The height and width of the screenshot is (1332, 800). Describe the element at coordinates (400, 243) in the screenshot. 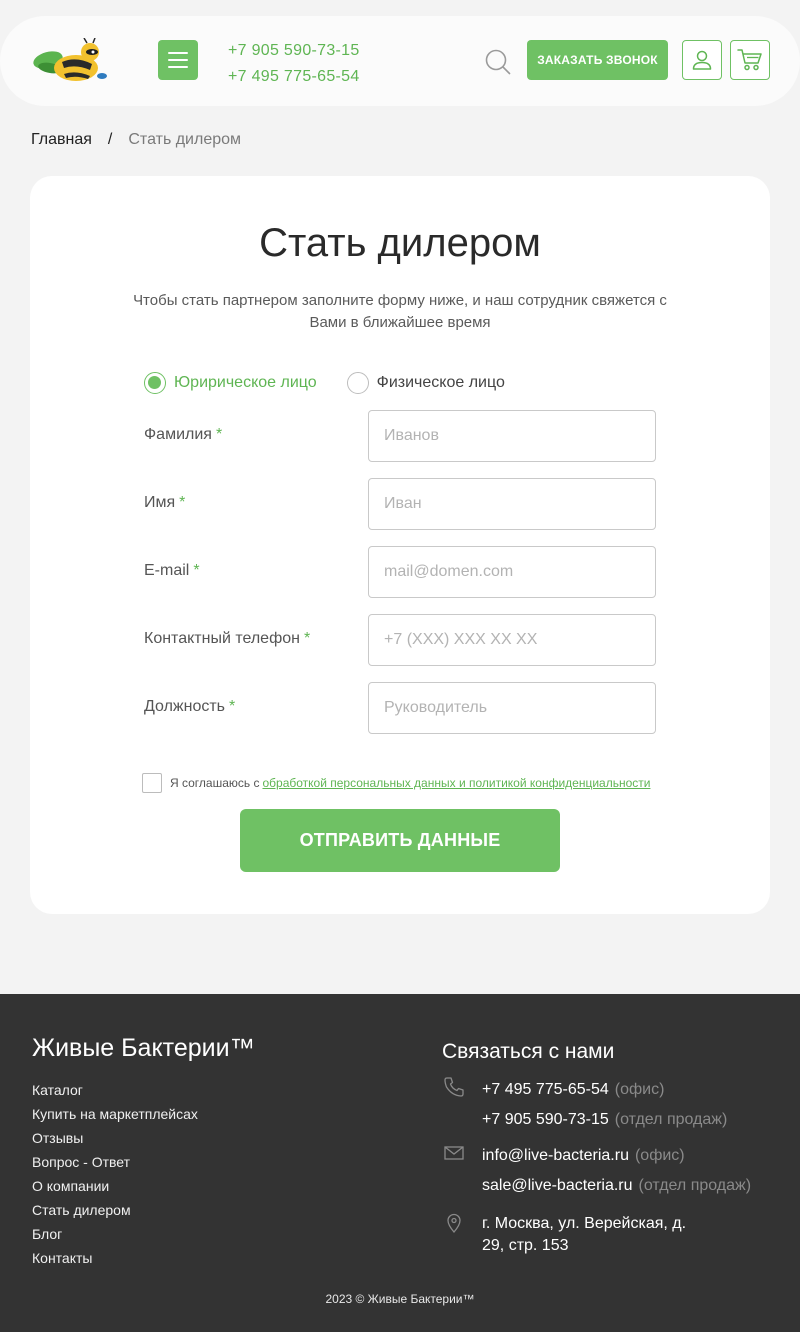

I see `page-title: Стать дилером` at that location.